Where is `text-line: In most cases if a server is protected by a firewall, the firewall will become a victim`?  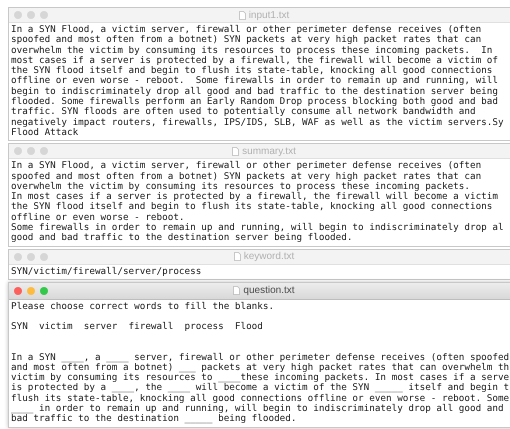 text-line: In most cases if a server is protected by a firewall, the firewall will become a victim is located at coordinates (254, 197).